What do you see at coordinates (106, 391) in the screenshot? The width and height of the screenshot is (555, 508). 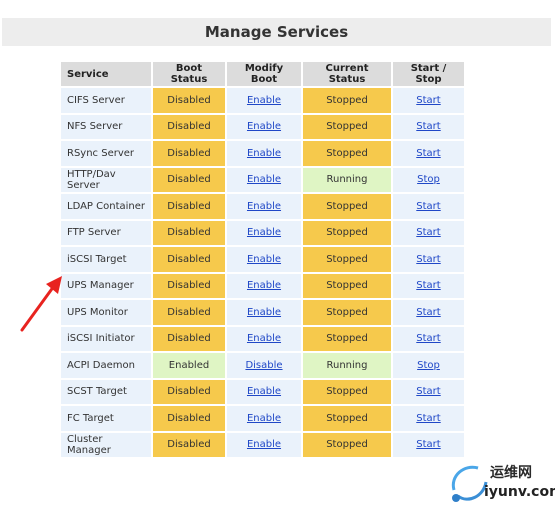 I see `service-name-cell: SCST Target` at bounding box center [106, 391].